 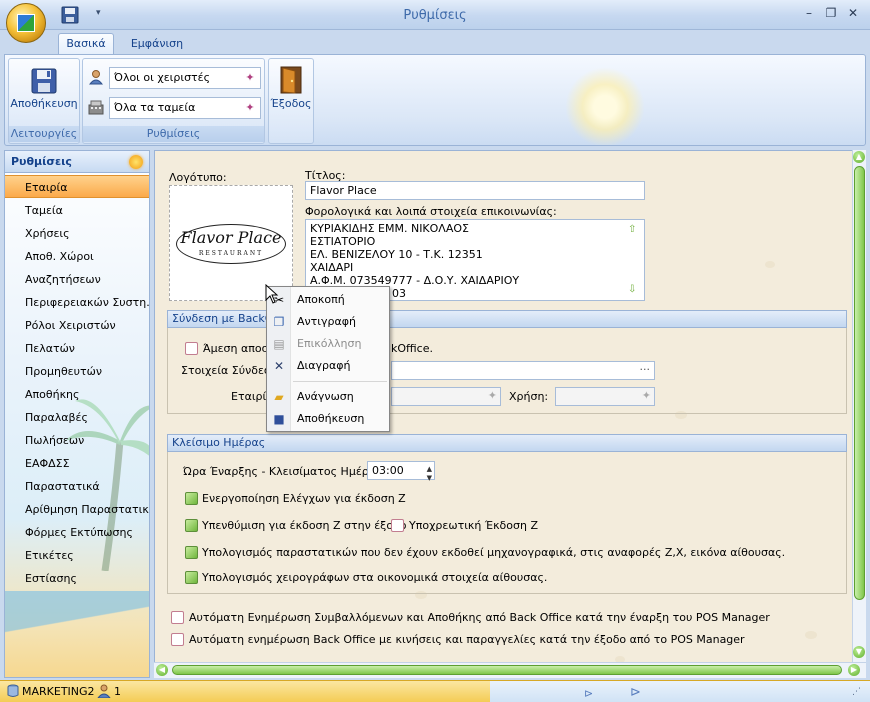 I want to click on database-name: MARKETING2, so click(x=58, y=691).